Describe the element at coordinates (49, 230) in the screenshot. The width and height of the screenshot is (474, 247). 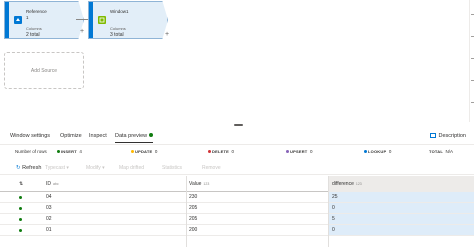
I see `cell-id: 01` at that location.